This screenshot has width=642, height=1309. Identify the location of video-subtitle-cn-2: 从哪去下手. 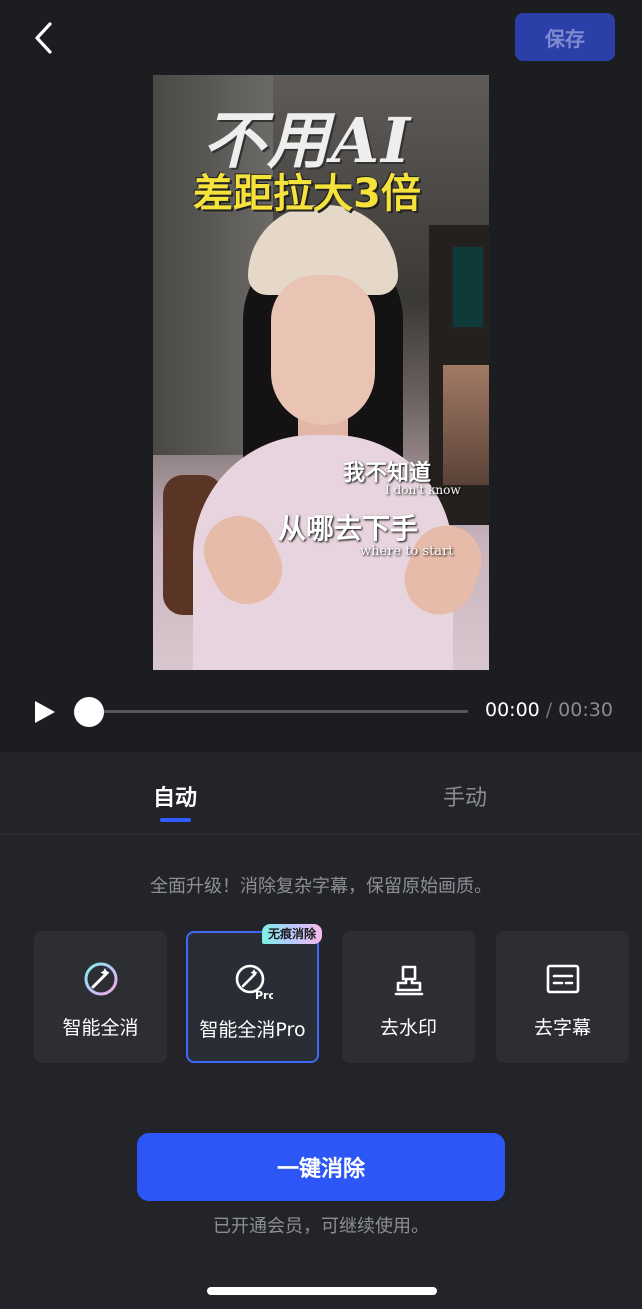
(348, 528).